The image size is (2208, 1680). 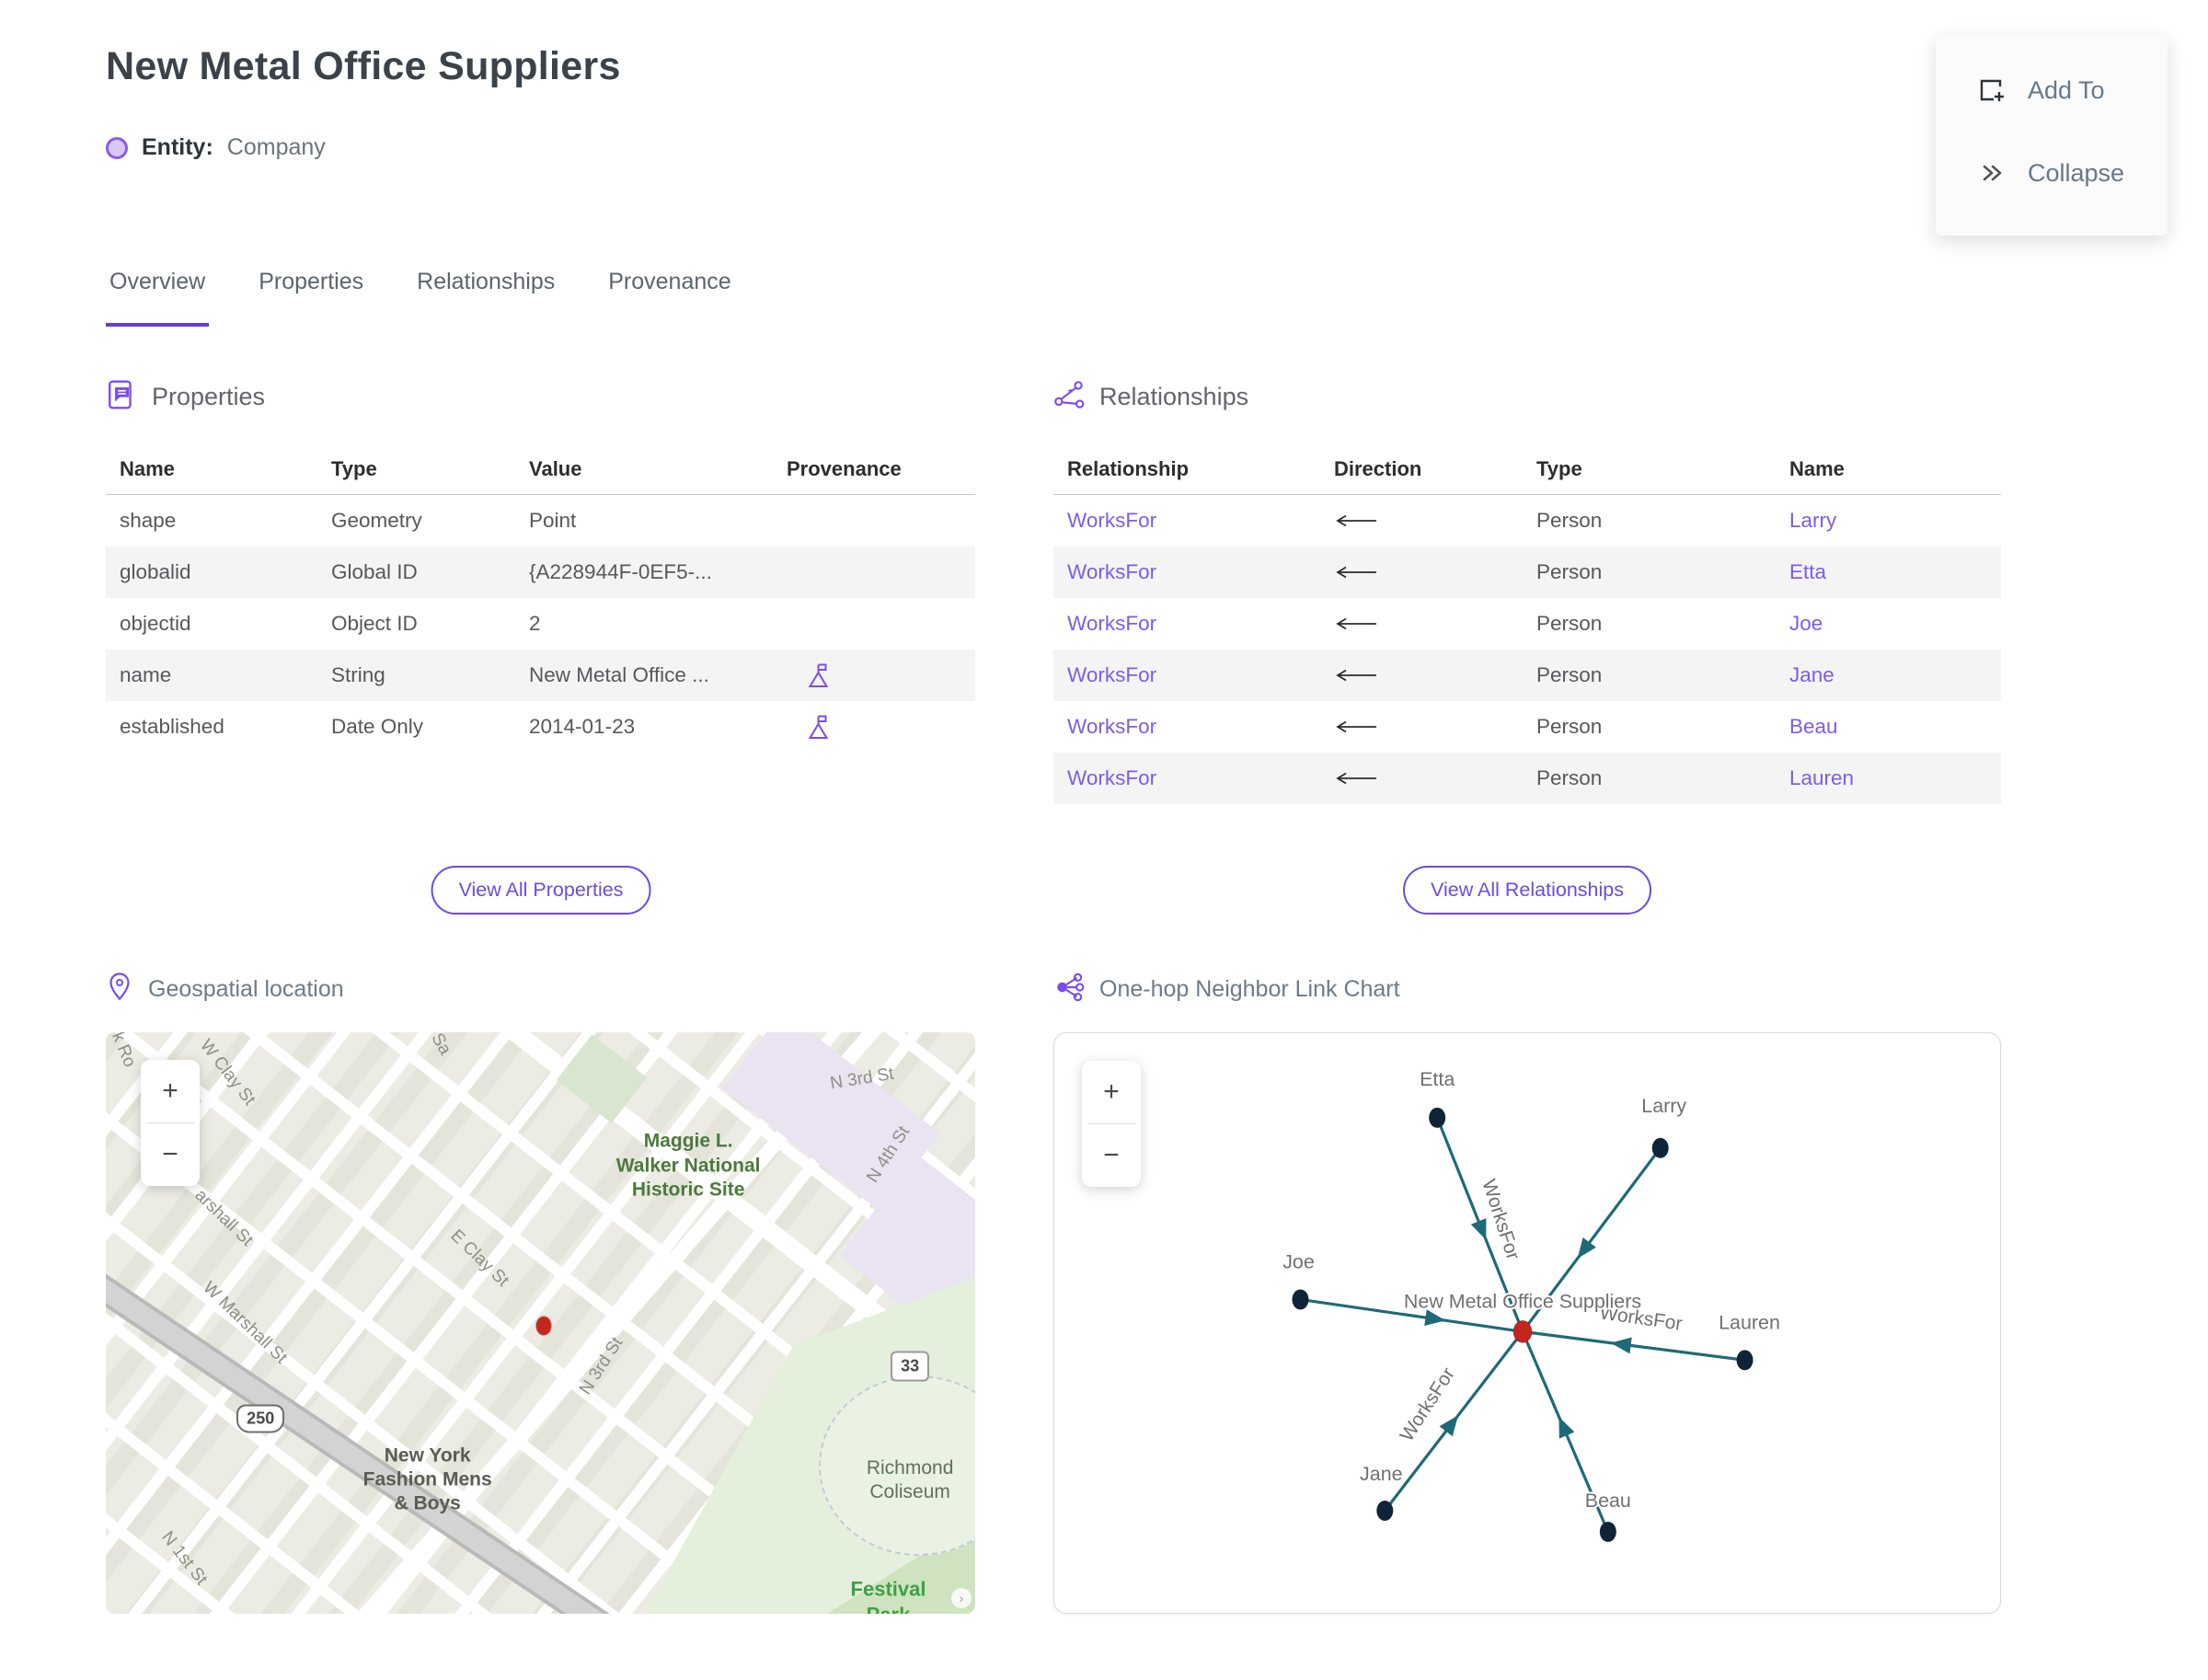 I want to click on related-entity-name-link: Joe, so click(x=1888, y=624).